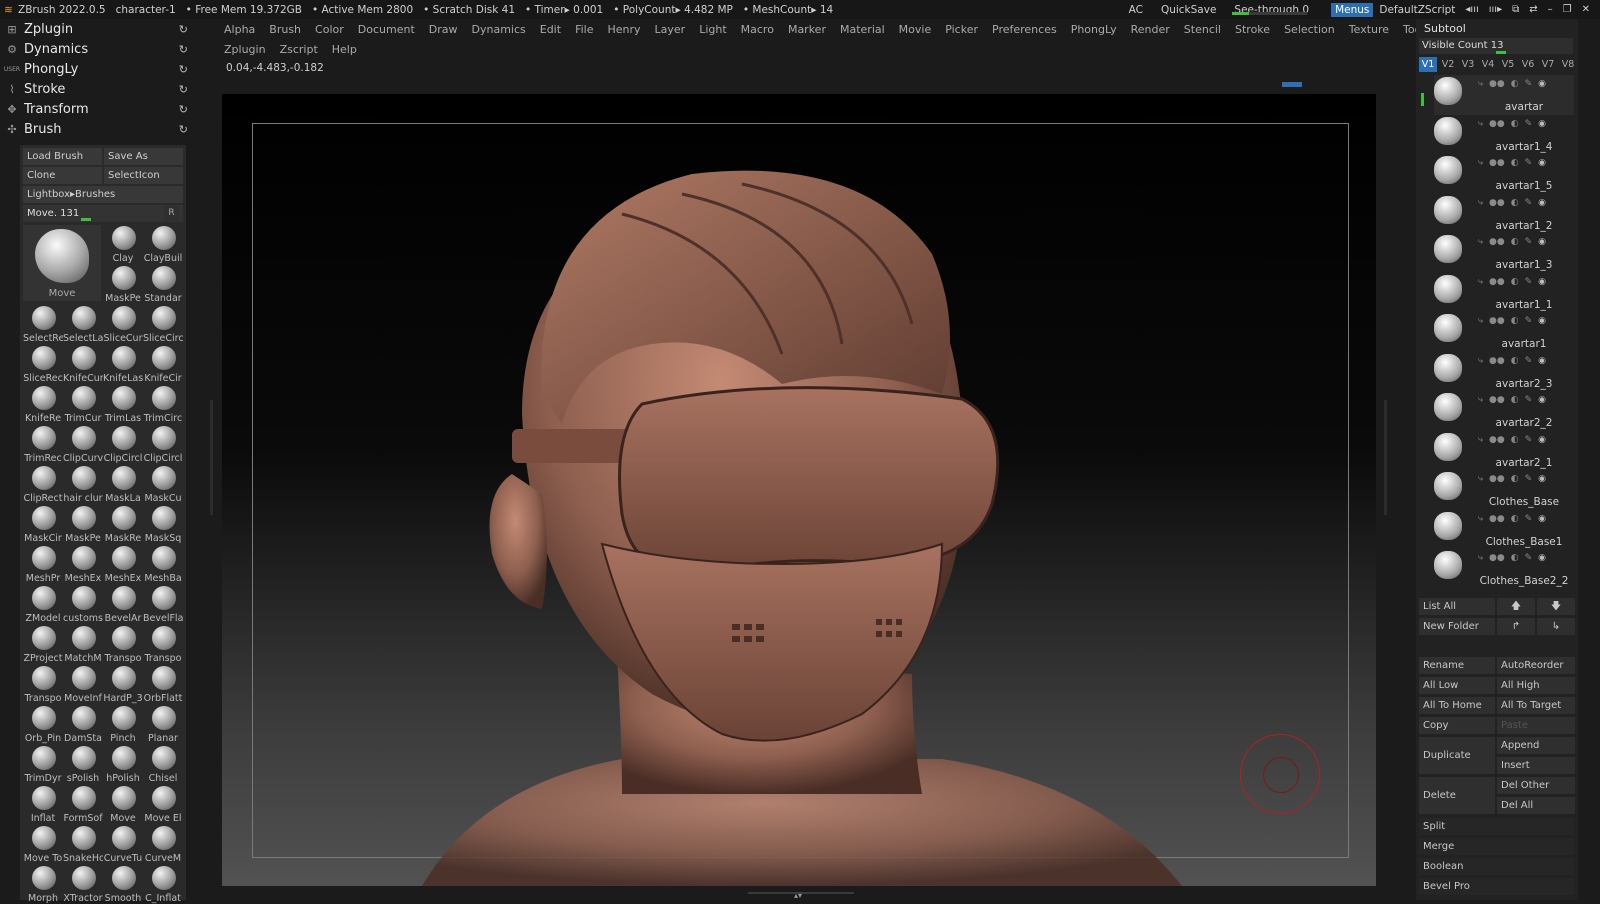 The image size is (1600, 904). Describe the element at coordinates (123, 844) in the screenshot. I see `brush-item: CurveTu` at that location.